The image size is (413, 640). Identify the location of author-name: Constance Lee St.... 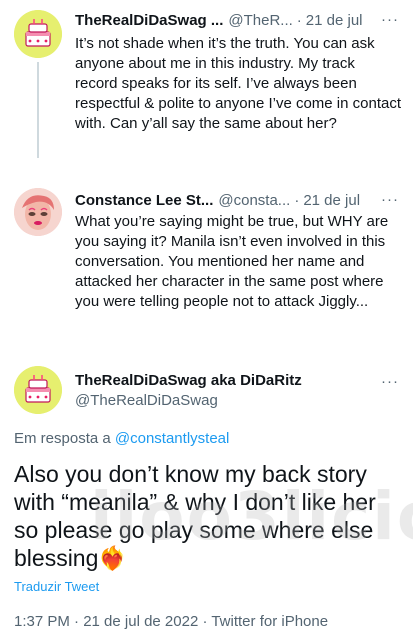
(144, 200).